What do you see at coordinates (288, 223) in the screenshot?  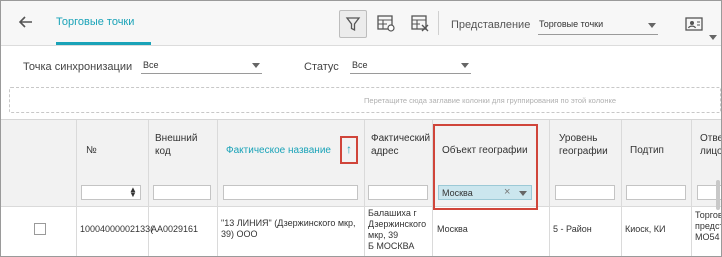 I see `cell-actual-name-line1: "13 ЛИНИЯ" (Дзержинского мкр,` at bounding box center [288, 223].